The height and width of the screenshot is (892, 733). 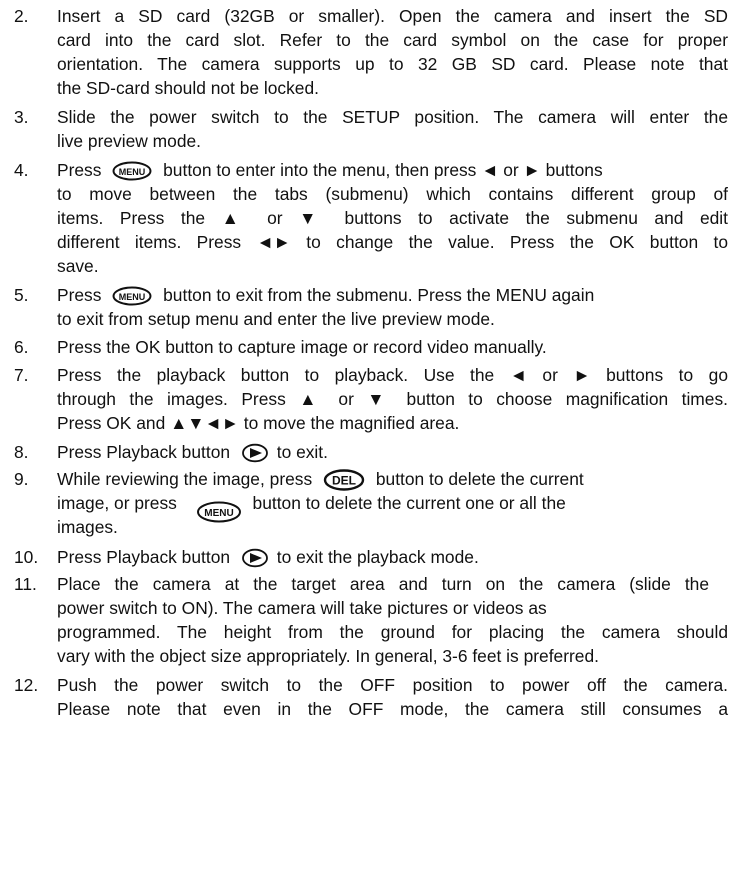 What do you see at coordinates (117, 503) in the screenshot?
I see `step-text-segment: image, or press` at bounding box center [117, 503].